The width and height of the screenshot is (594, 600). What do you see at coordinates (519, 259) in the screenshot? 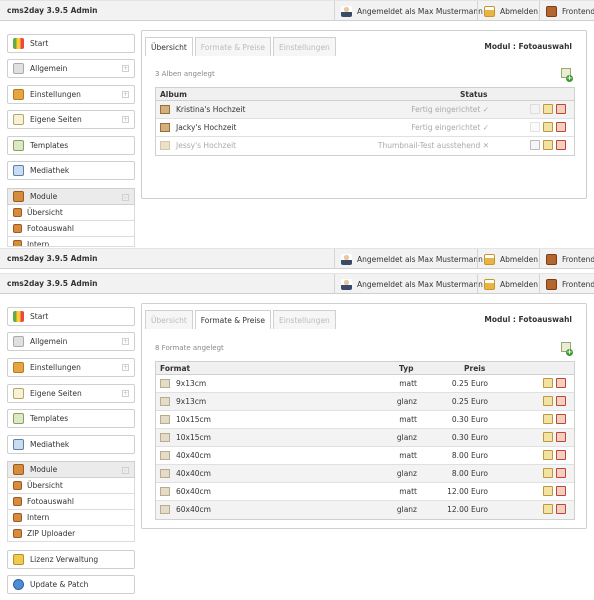
I see `logout-label: Abmelden` at bounding box center [519, 259].